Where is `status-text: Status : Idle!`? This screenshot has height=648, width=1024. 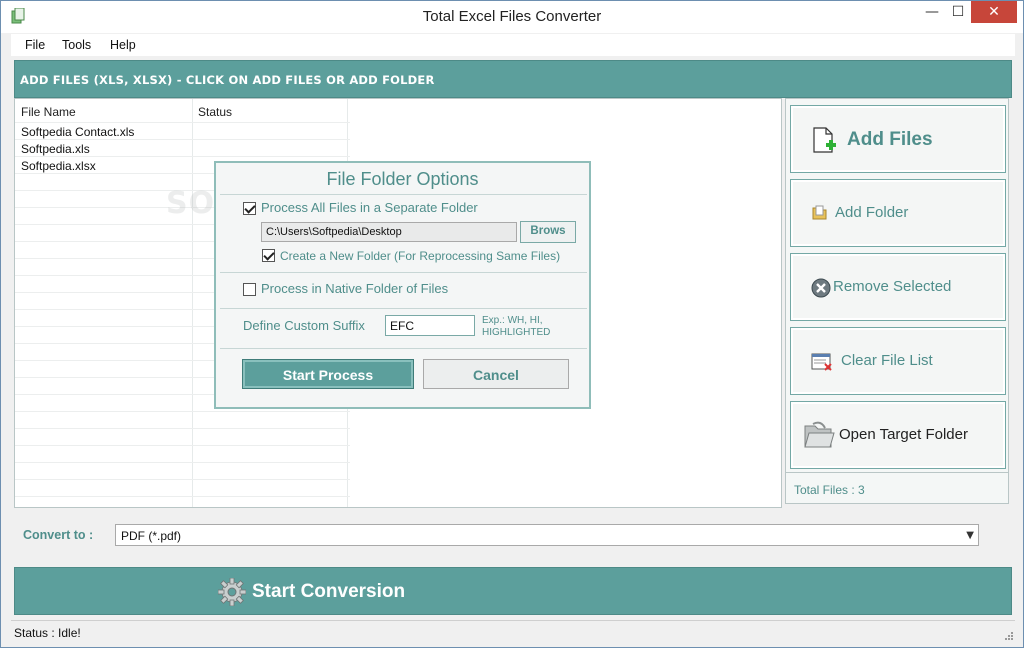
status-text: Status : Idle! is located at coordinates (47, 633).